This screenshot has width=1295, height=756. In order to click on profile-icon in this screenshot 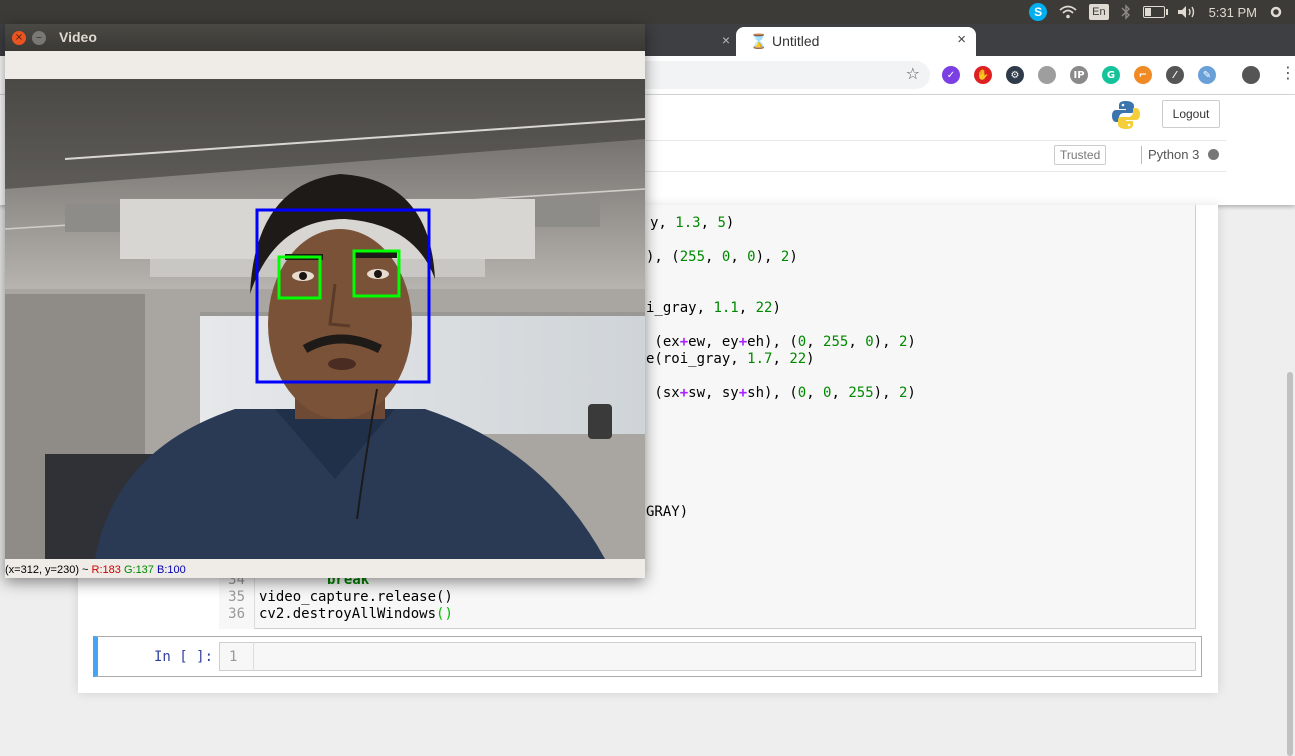, I will do `click(1251, 75)`.